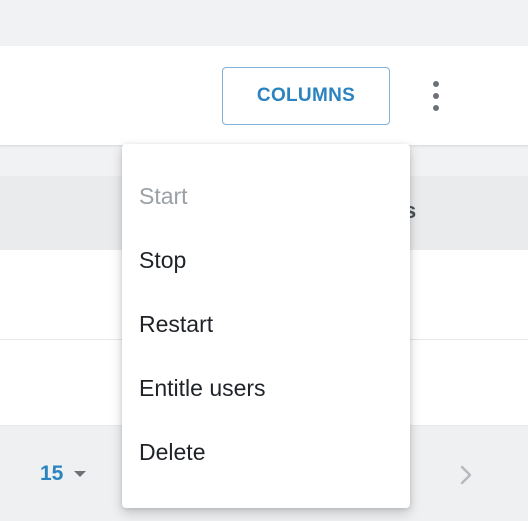 Image resolution: width=528 pixels, height=521 pixels. Describe the element at coordinates (163, 195) in the screenshot. I see `menu-item-start: Start` at that location.